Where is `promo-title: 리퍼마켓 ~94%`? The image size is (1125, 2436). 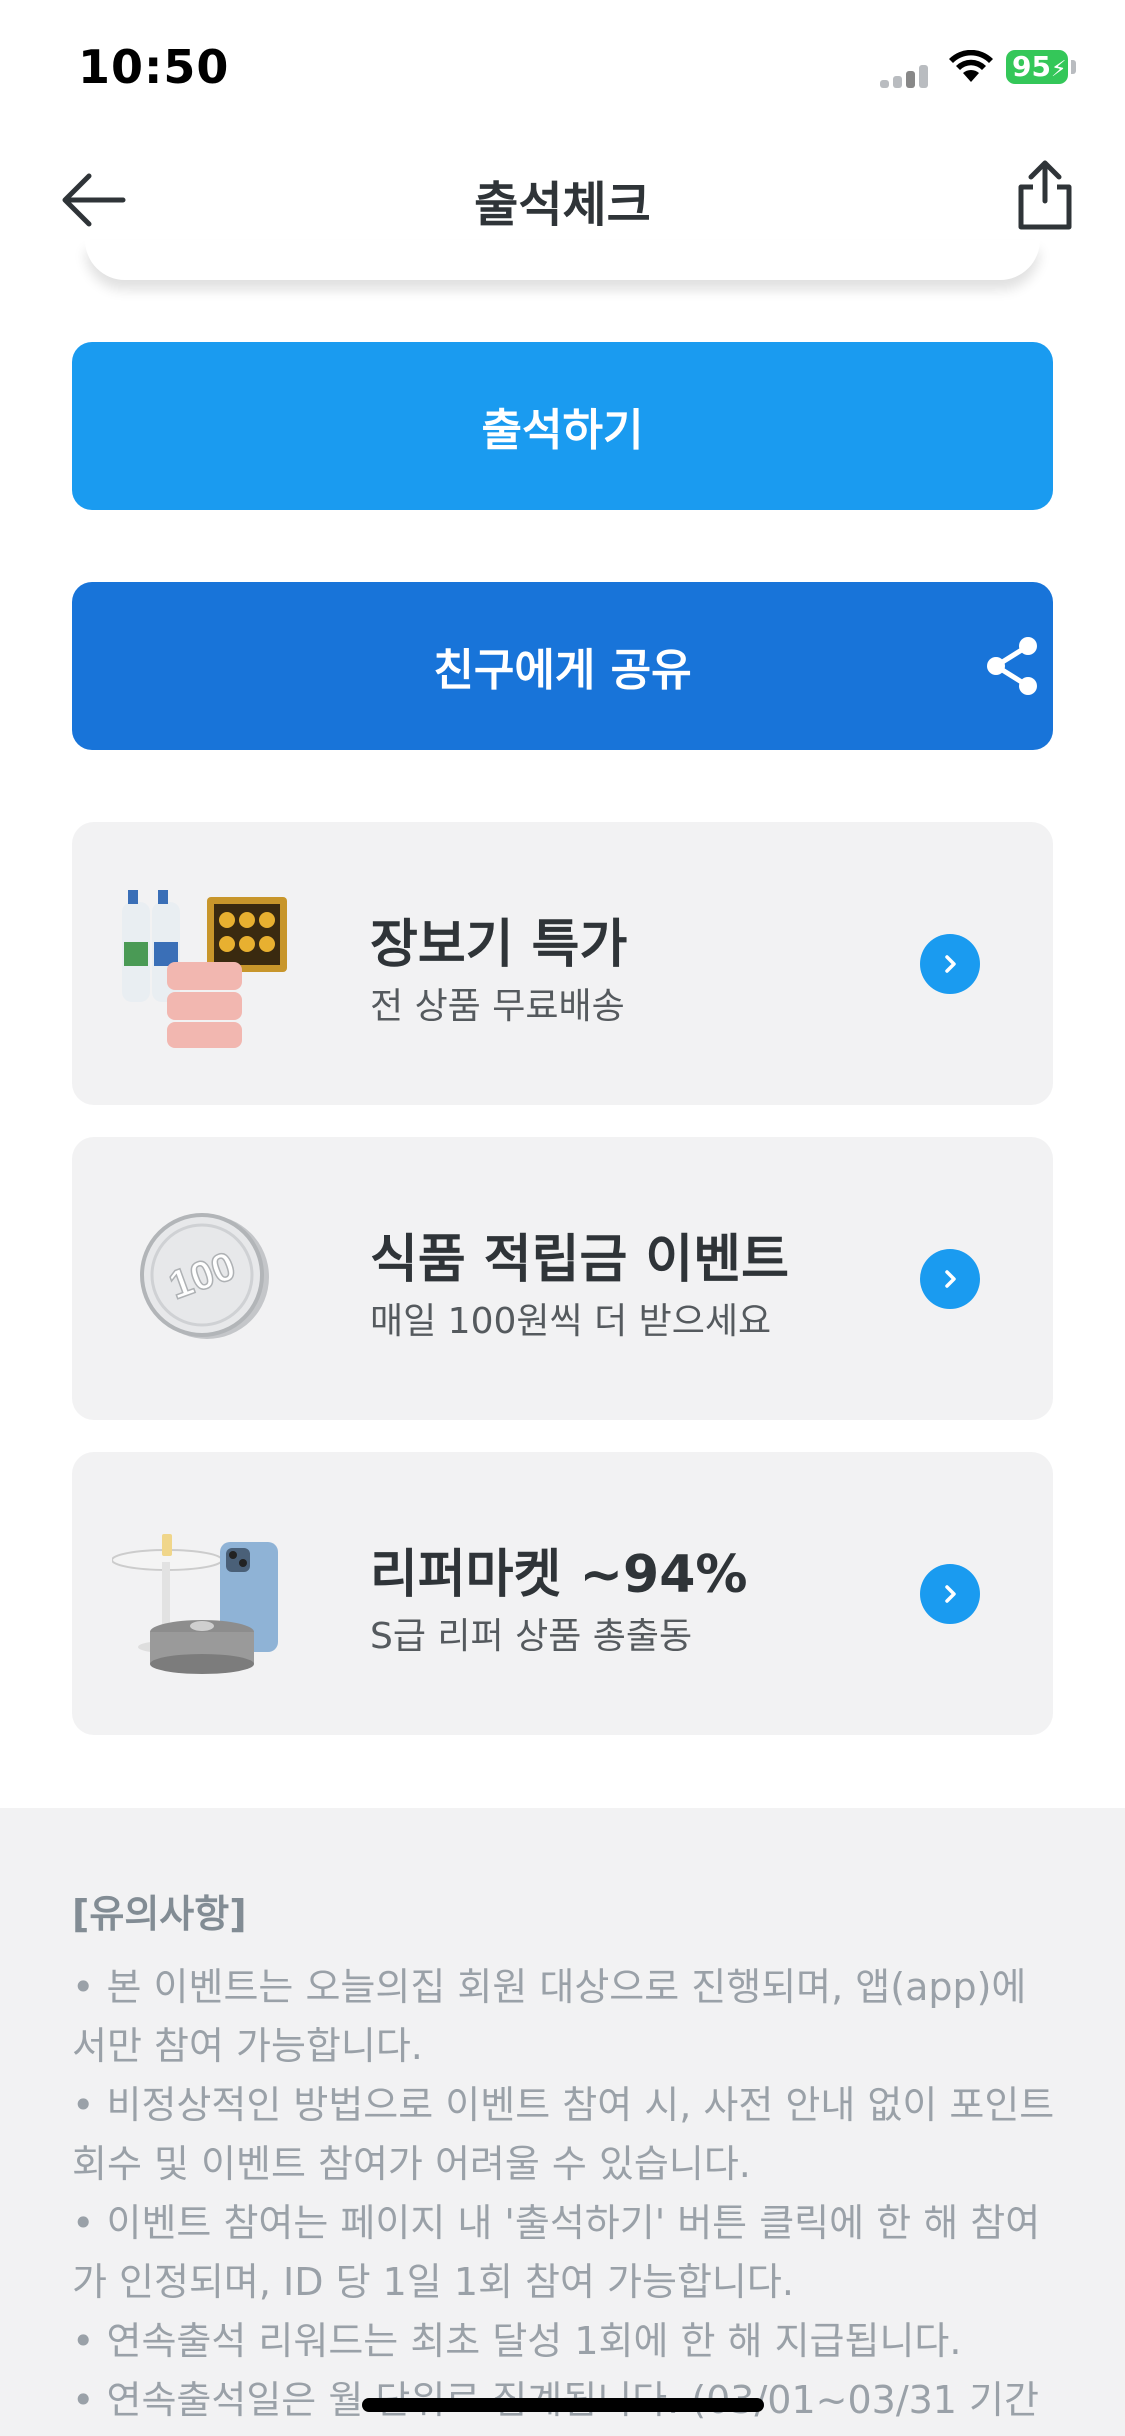 promo-title: 리퍼마켓 ~94% is located at coordinates (559, 1575).